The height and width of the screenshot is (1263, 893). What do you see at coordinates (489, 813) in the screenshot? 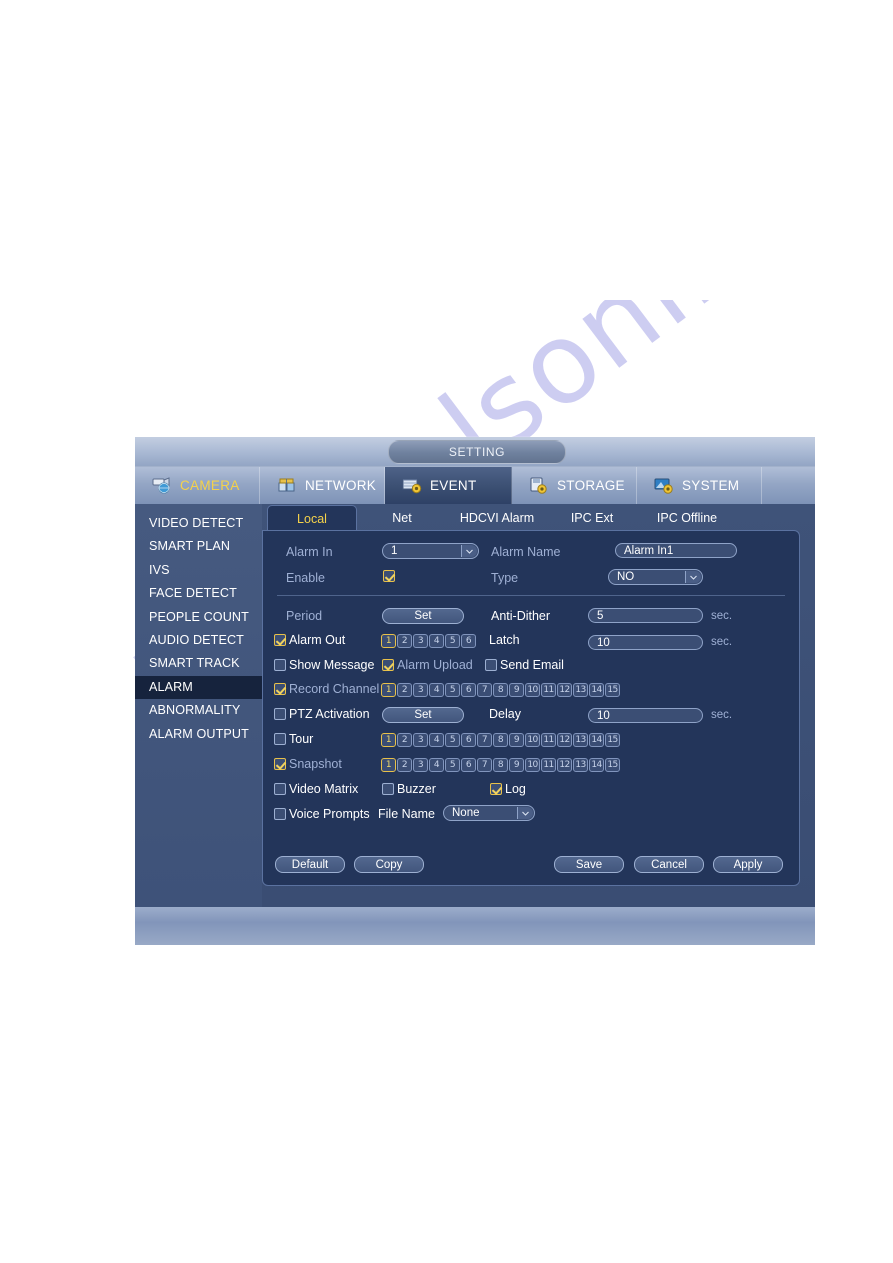
I see `file-name-select: None` at bounding box center [489, 813].